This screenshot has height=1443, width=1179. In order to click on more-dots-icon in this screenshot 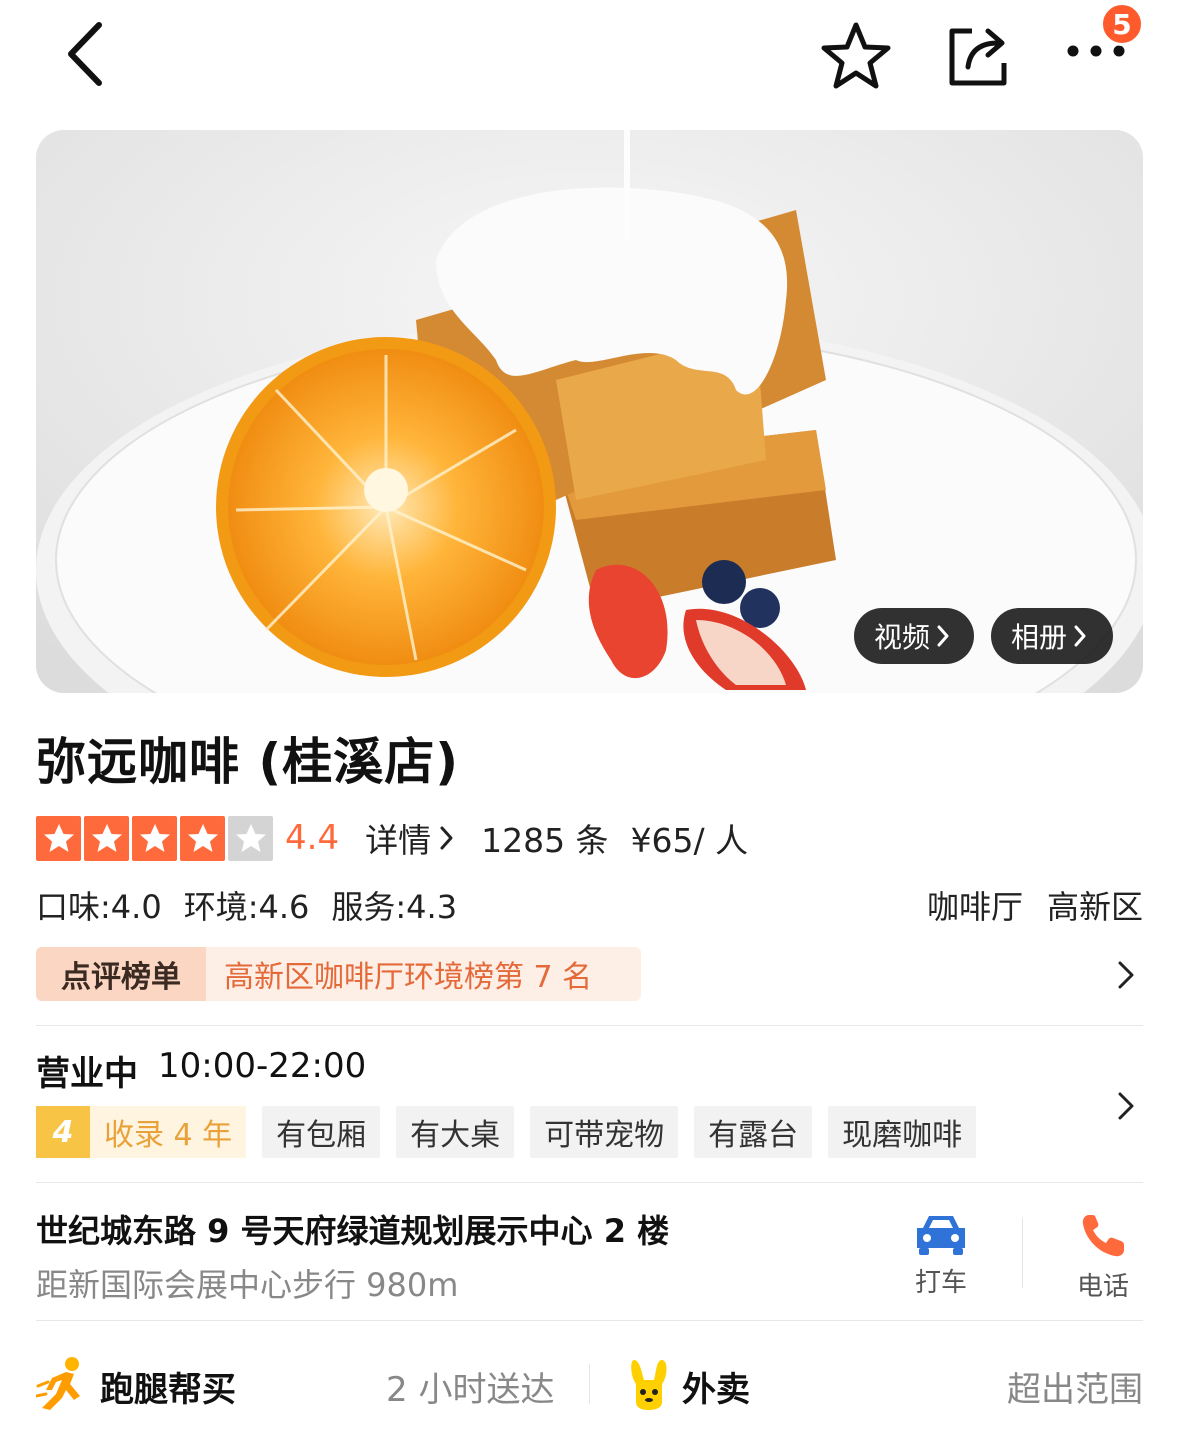, I will do `click(1096, 51)`.